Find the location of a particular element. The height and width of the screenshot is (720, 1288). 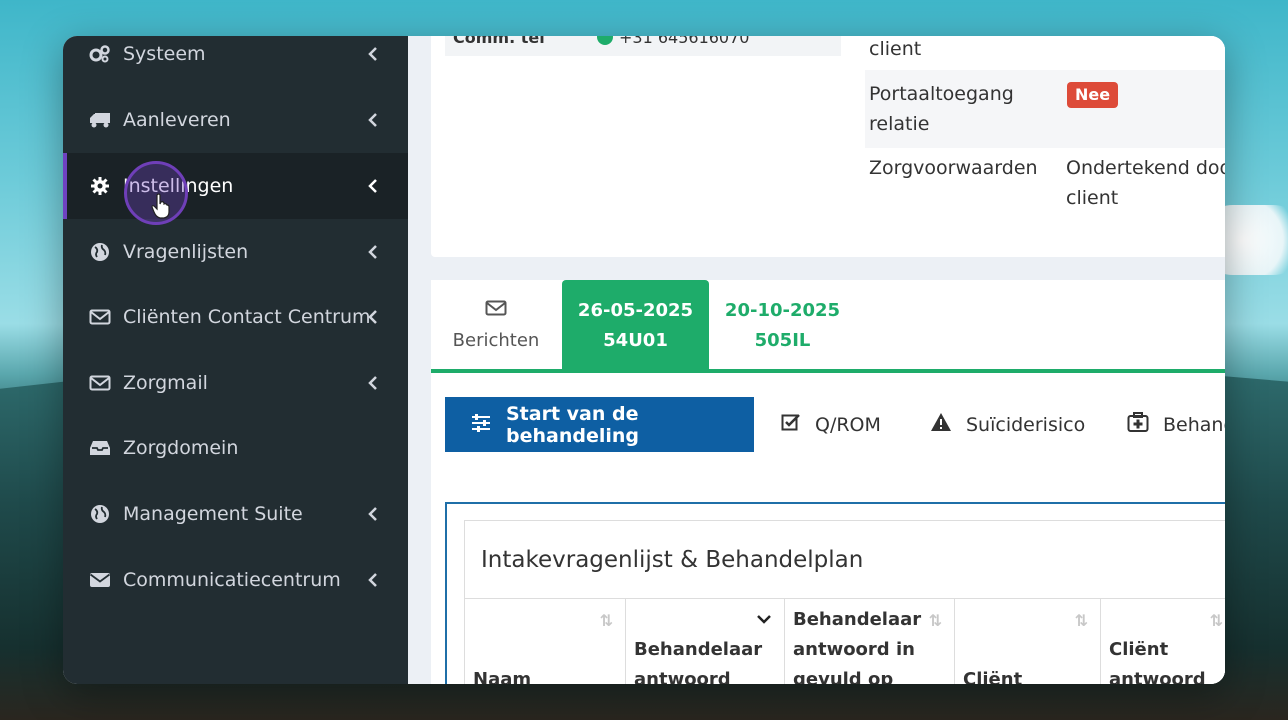

sidebar-item-clienten-contact-centrum: Cliënten Contact Centrum is located at coordinates (235, 317).